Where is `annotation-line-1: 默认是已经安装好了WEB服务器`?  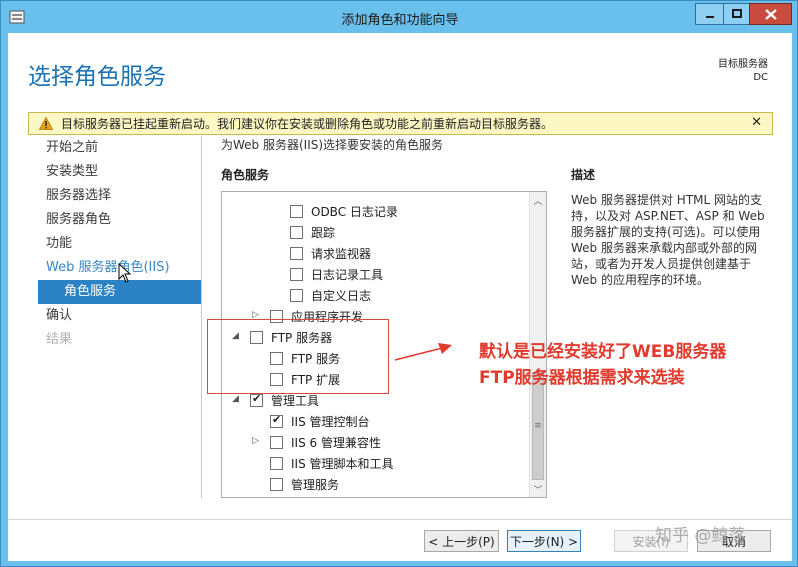
annotation-line-1: 默认是已经安装好了WEB服务器 is located at coordinates (603, 352).